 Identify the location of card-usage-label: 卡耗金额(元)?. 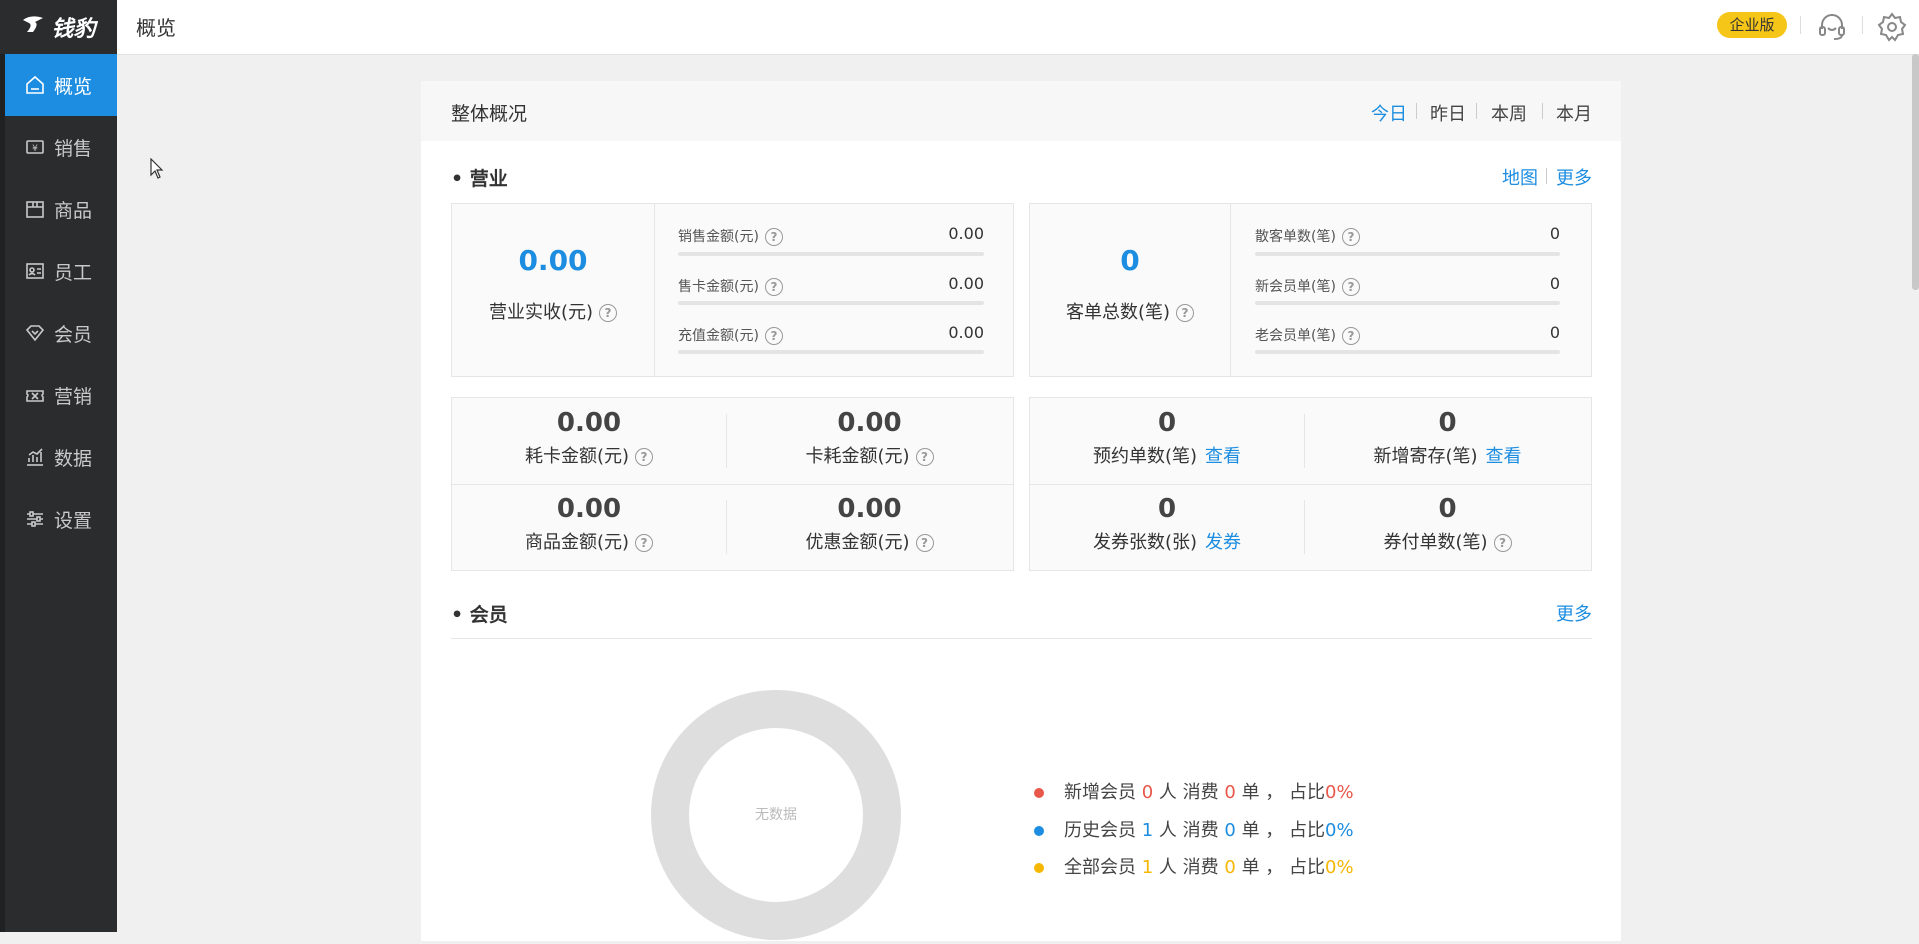
(869, 455).